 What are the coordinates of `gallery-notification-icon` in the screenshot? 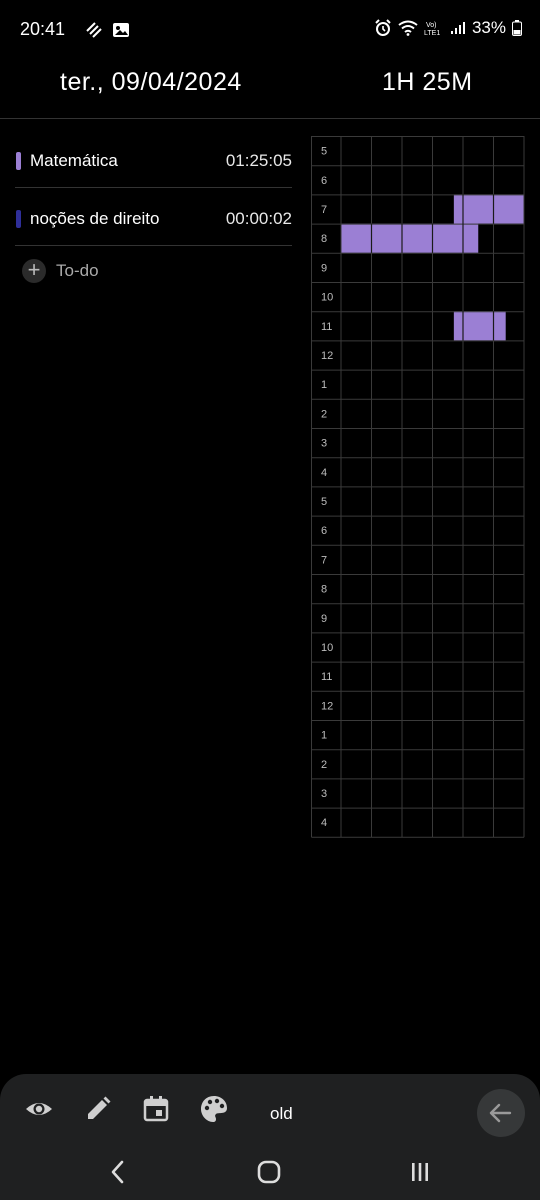 It's located at (121, 30).